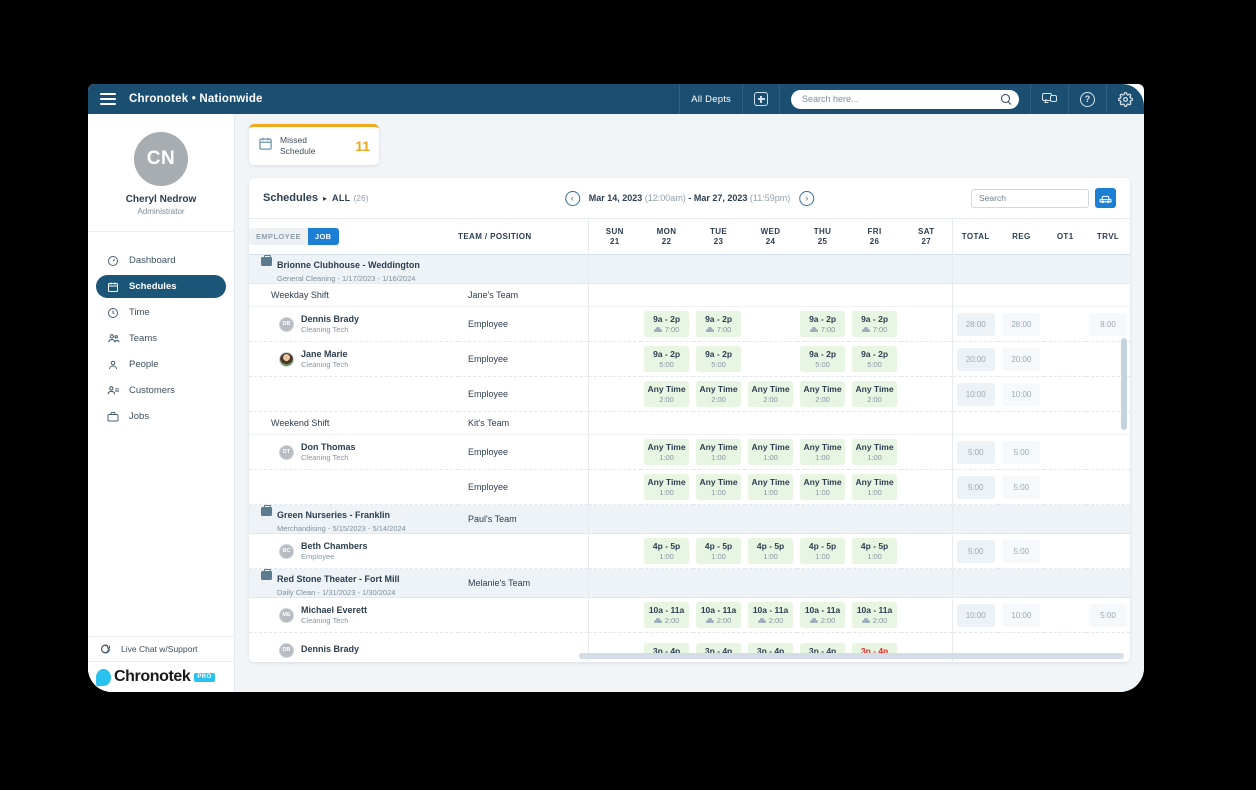 This screenshot has height=790, width=1256. Describe the element at coordinates (161, 416) in the screenshot. I see `sidebar-item-jobs: Jobs` at that location.